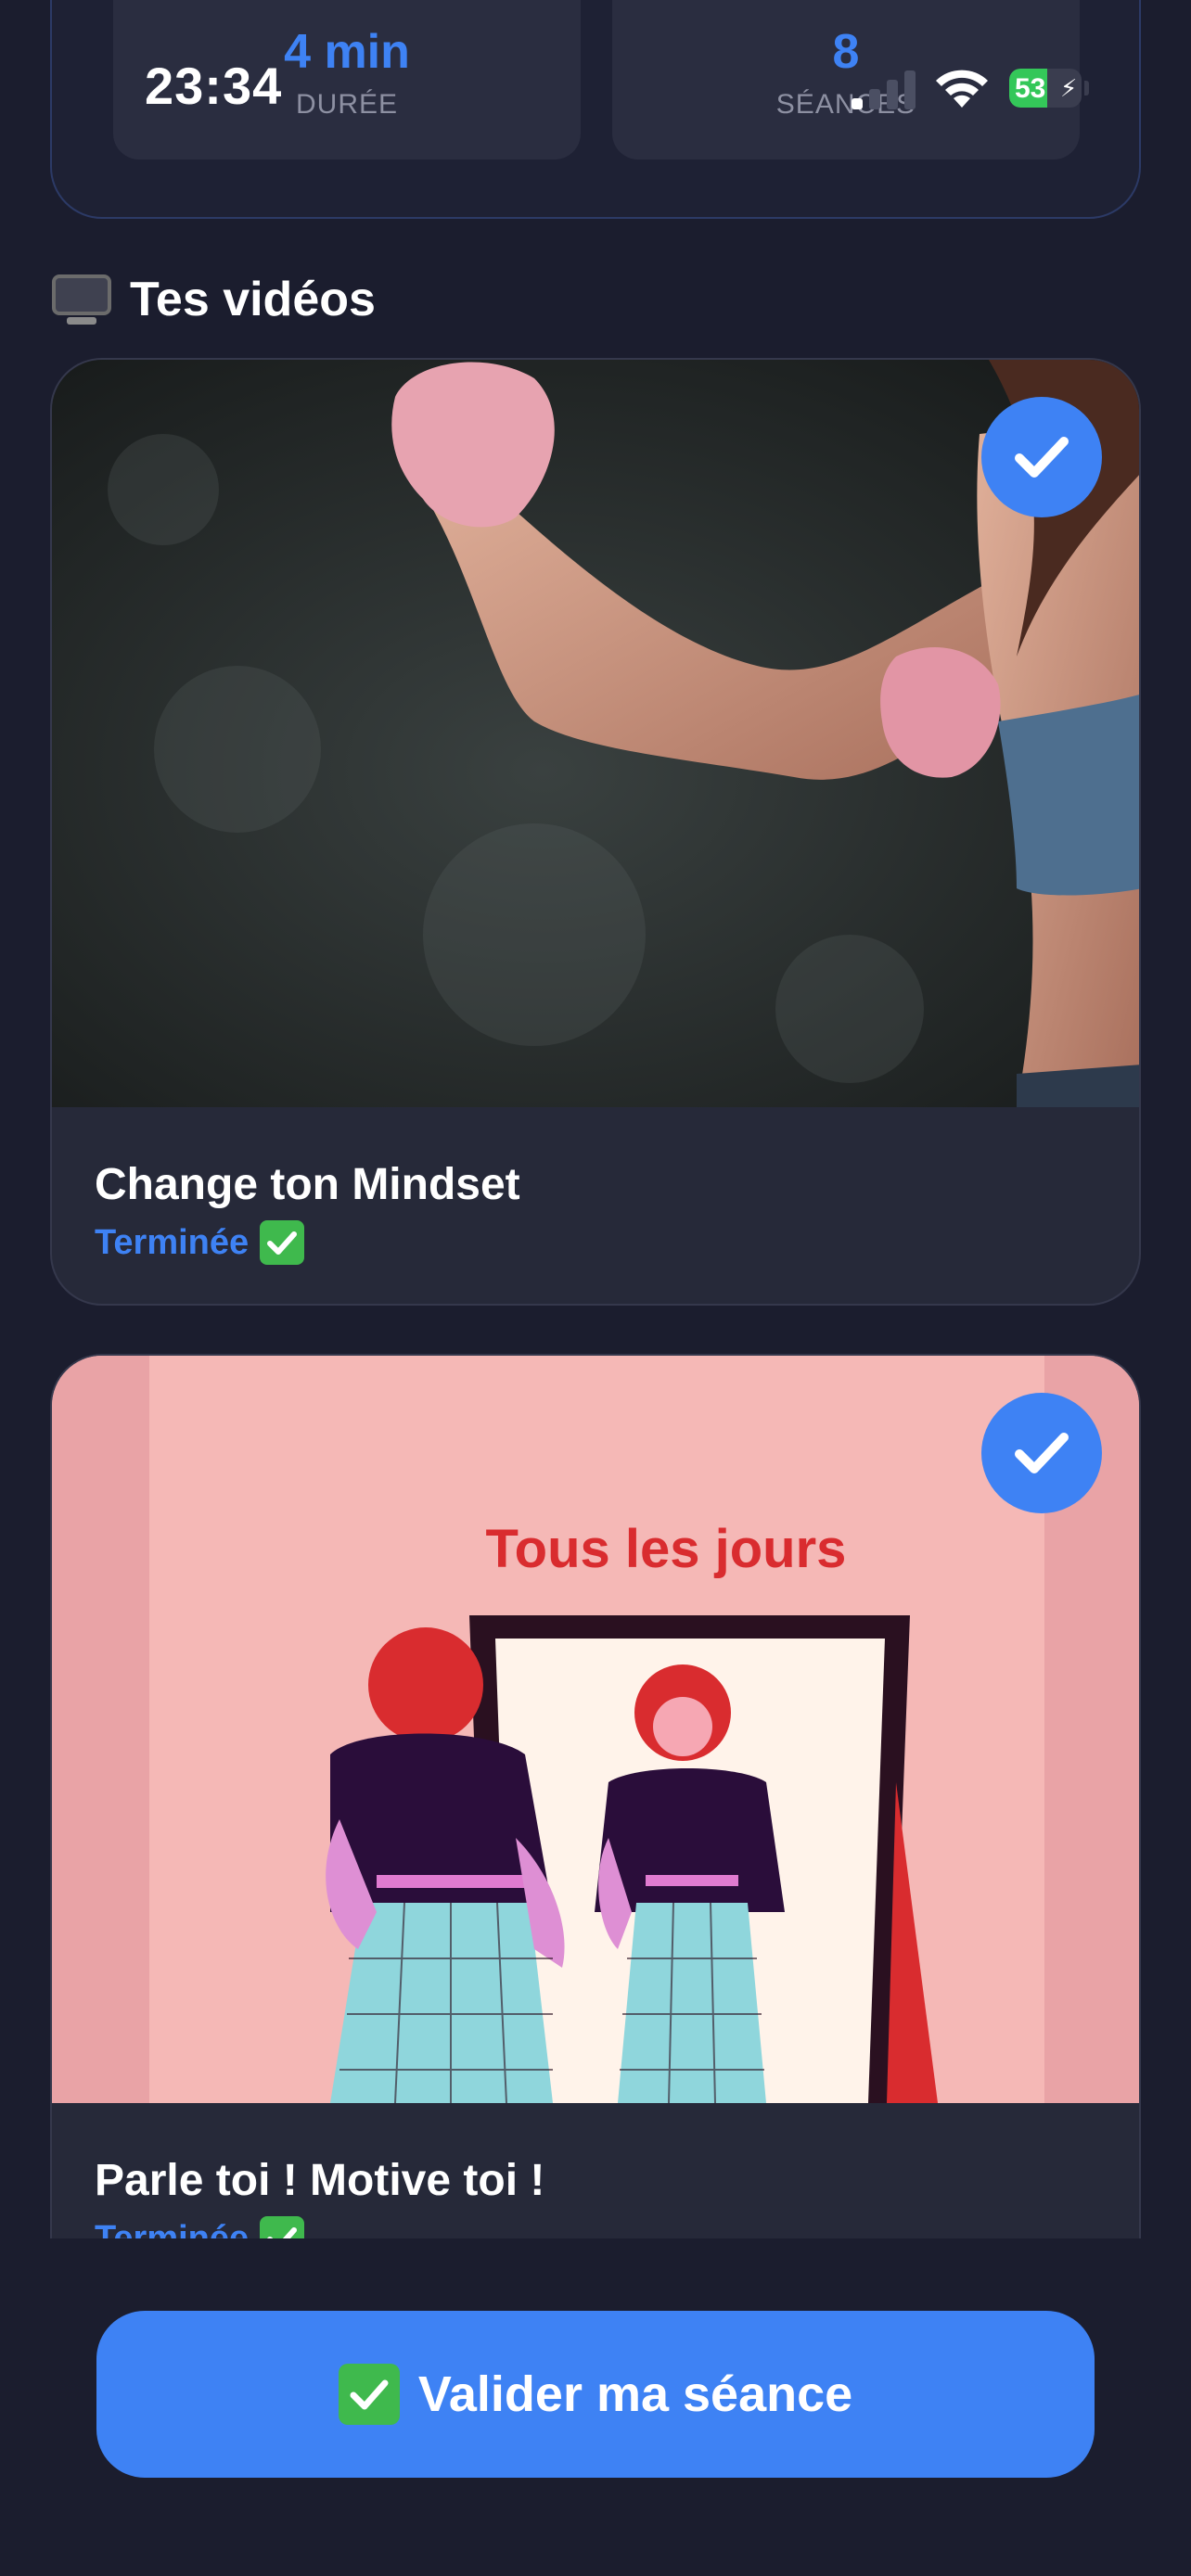 Image resolution: width=1191 pixels, height=2576 pixels. Describe the element at coordinates (1049, 89) in the screenshot. I see `battery-charging-icon: 53 ⚡` at that location.